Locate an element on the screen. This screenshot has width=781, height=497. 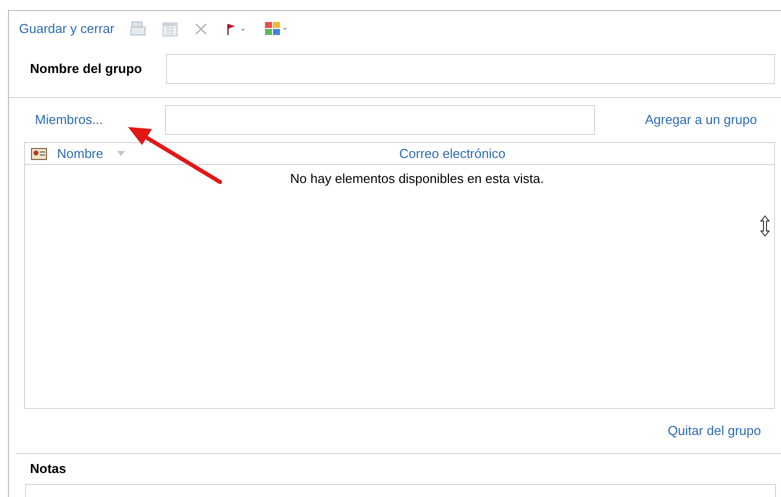
sort-caret-icon is located at coordinates (121, 153).